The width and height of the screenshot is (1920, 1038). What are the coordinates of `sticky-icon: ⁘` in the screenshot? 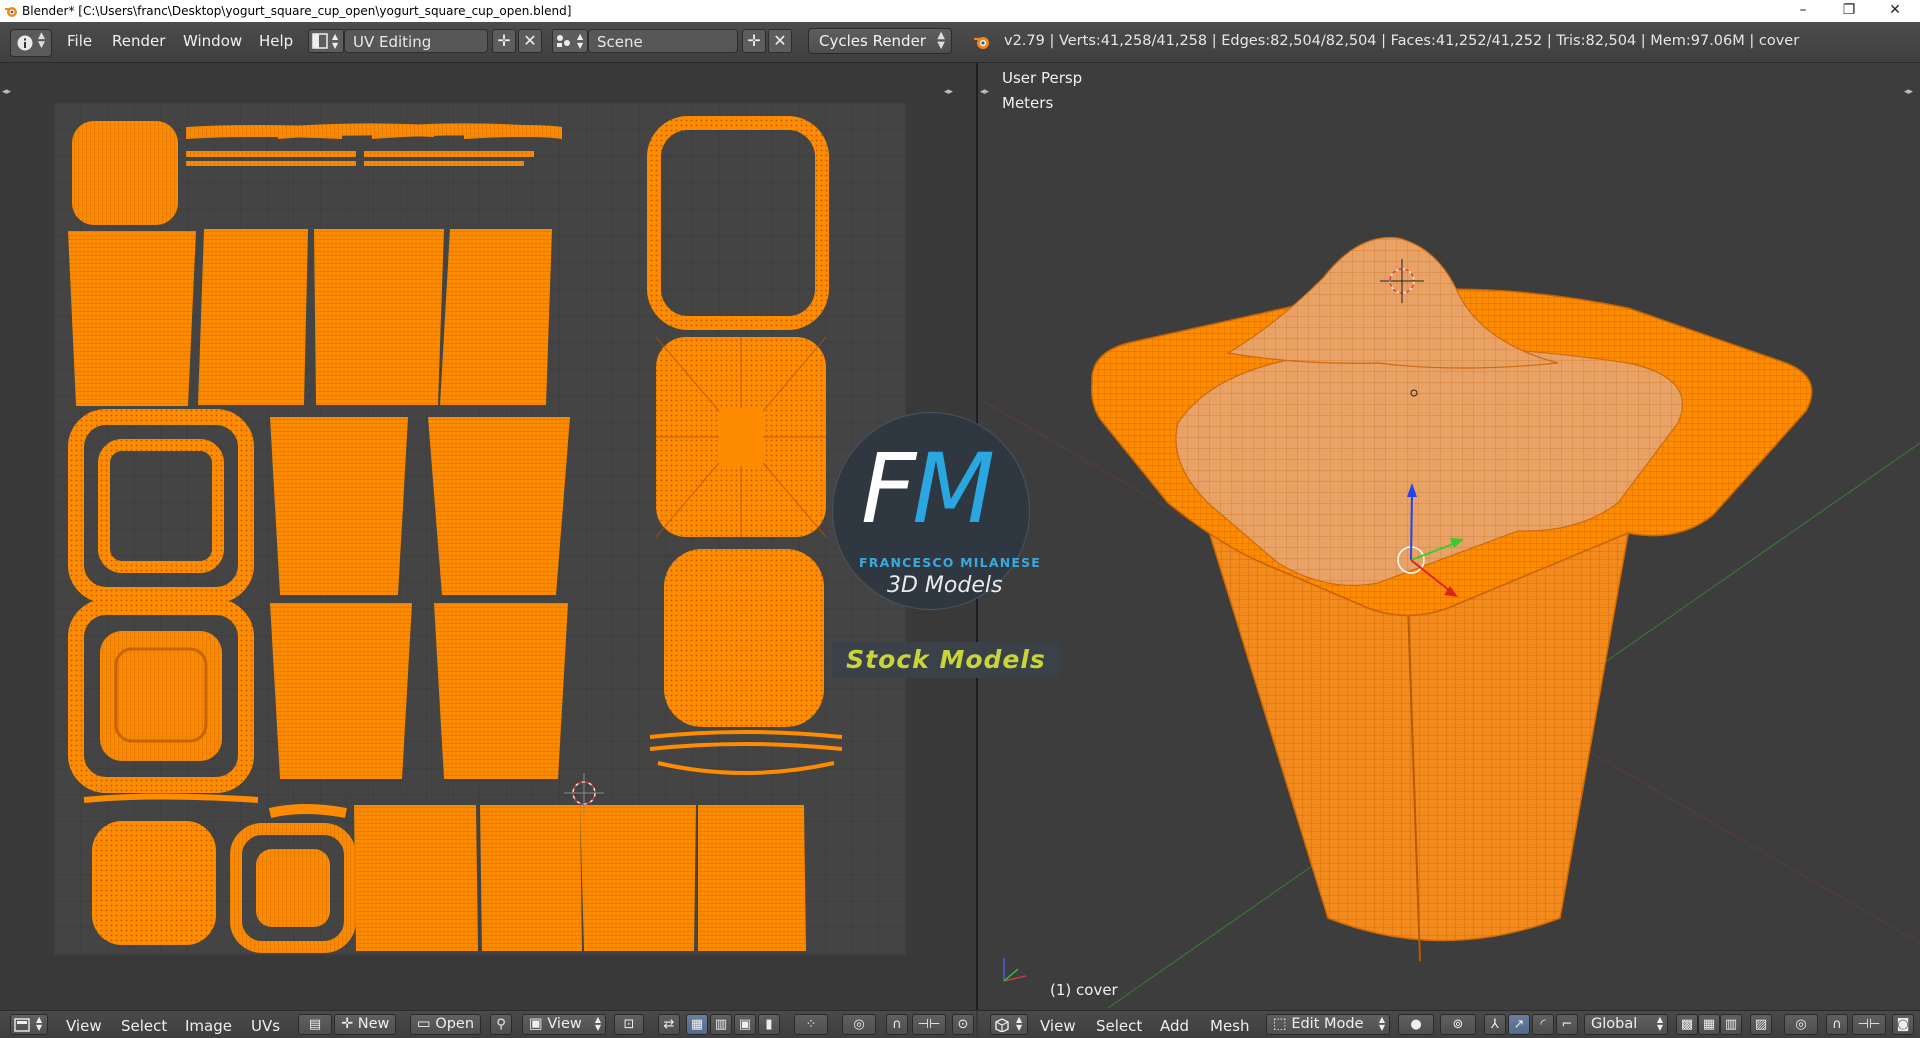 It's located at (811, 1024).